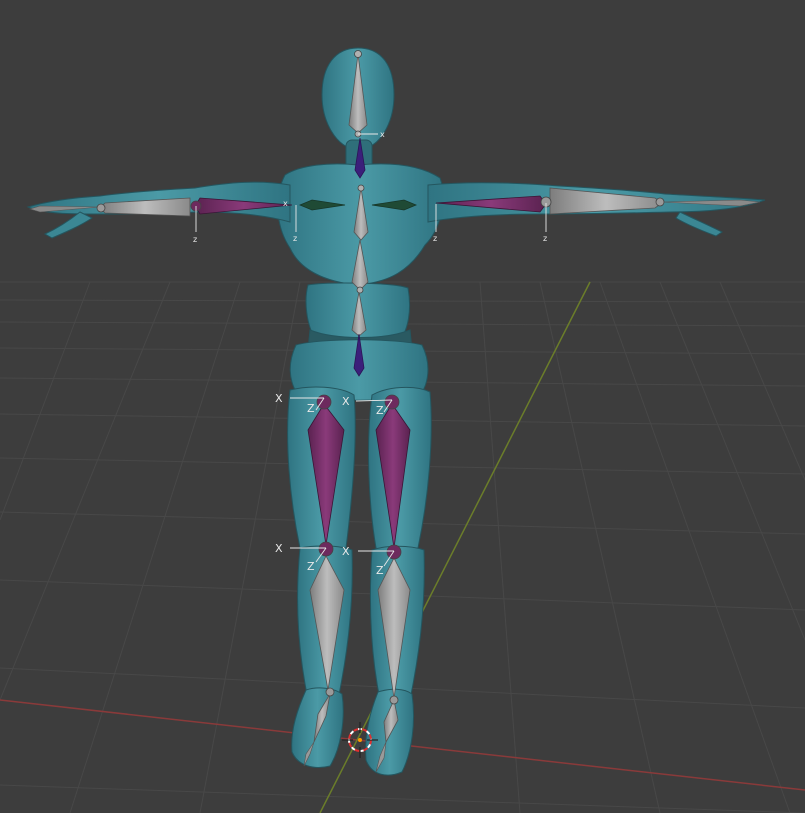 The image size is (805, 813). I want to click on axis-label-z-knee-left: Z, so click(311, 566).